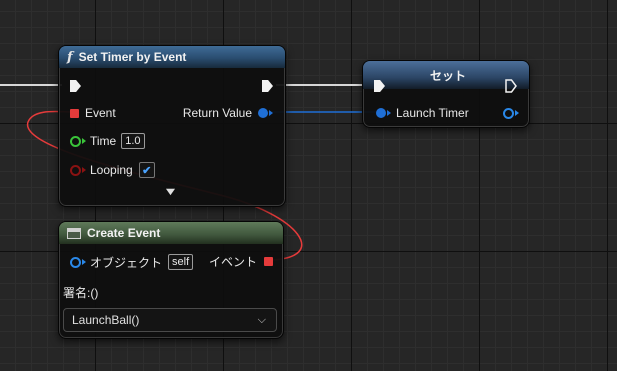  I want to click on window-icon, so click(74, 233).